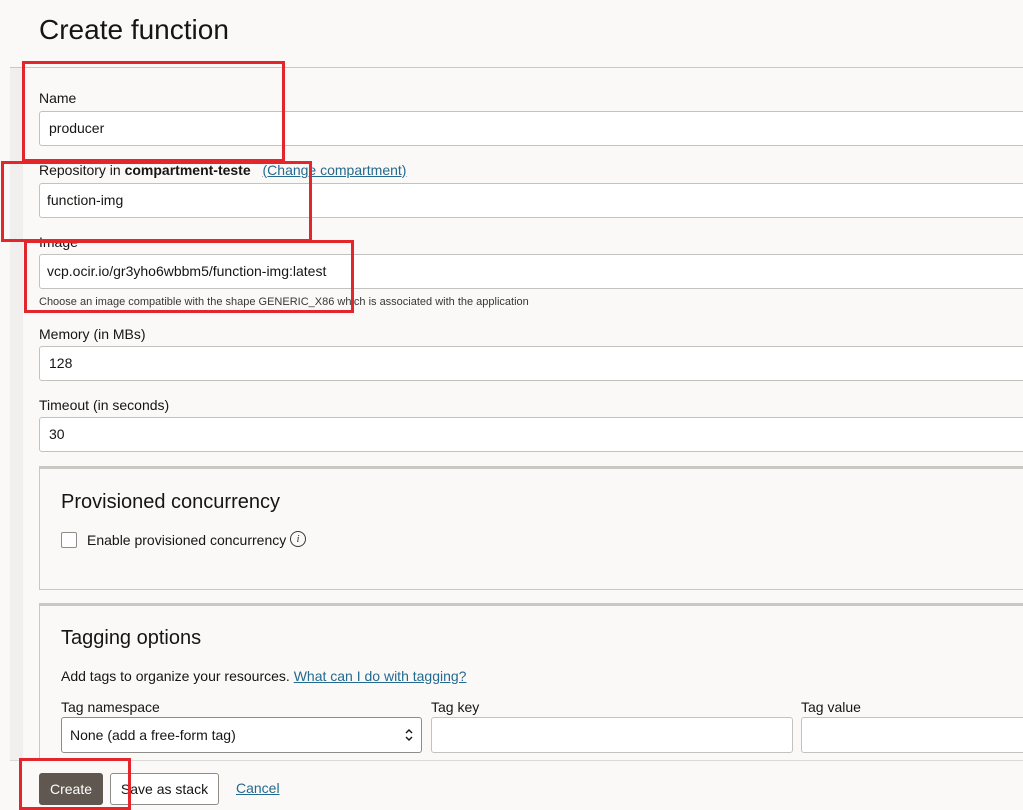 The image size is (1023, 810). Describe the element at coordinates (58, 242) in the screenshot. I see `image-label: Image` at that location.